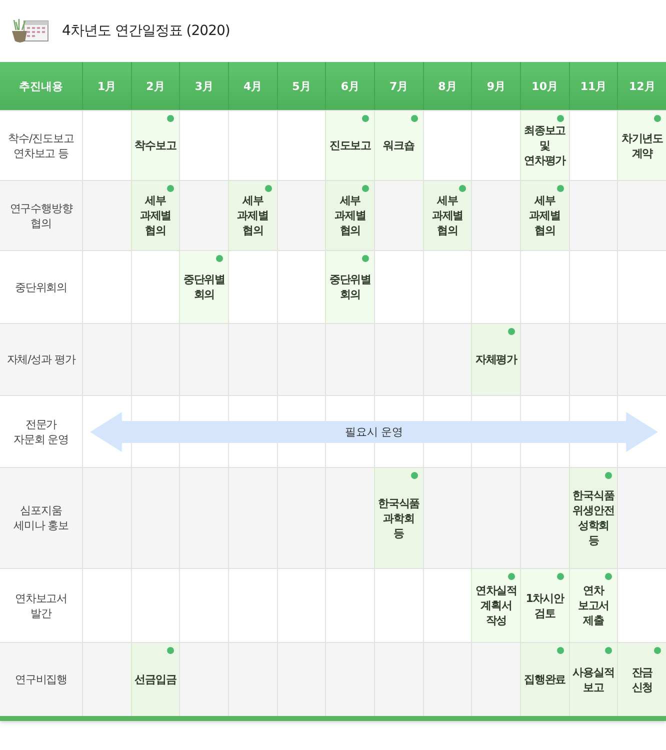 The width and height of the screenshot is (666, 750). What do you see at coordinates (642, 679) in the screenshot?
I see `event-text: 잔금 신청` at bounding box center [642, 679].